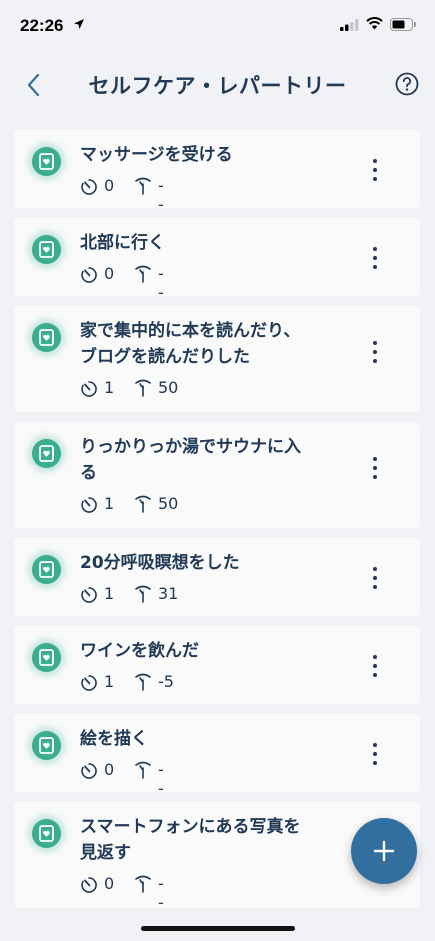 The image size is (435, 941). I want to click on item-title-line-1: 絵を描く, so click(114, 739).